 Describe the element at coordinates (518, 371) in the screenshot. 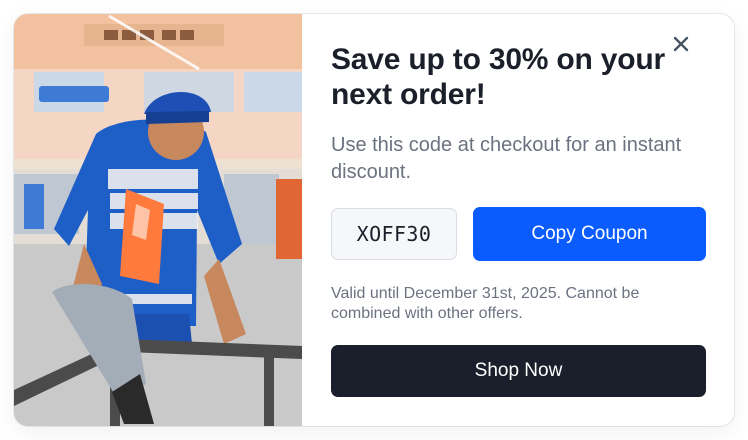

I see `shop-now-button: Shop Now` at that location.